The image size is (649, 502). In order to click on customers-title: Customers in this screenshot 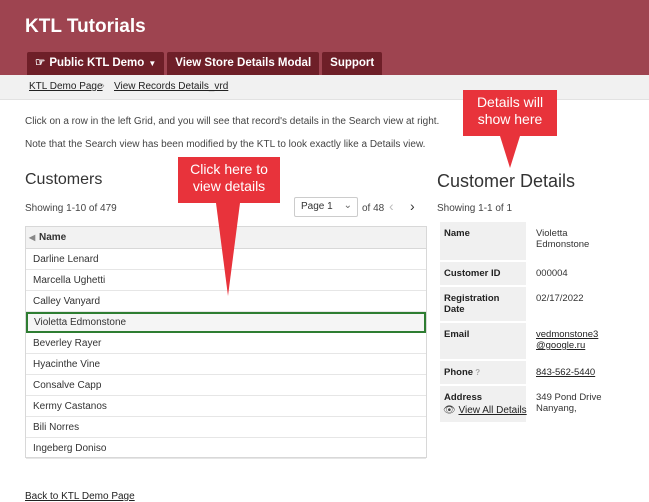, I will do `click(64, 179)`.